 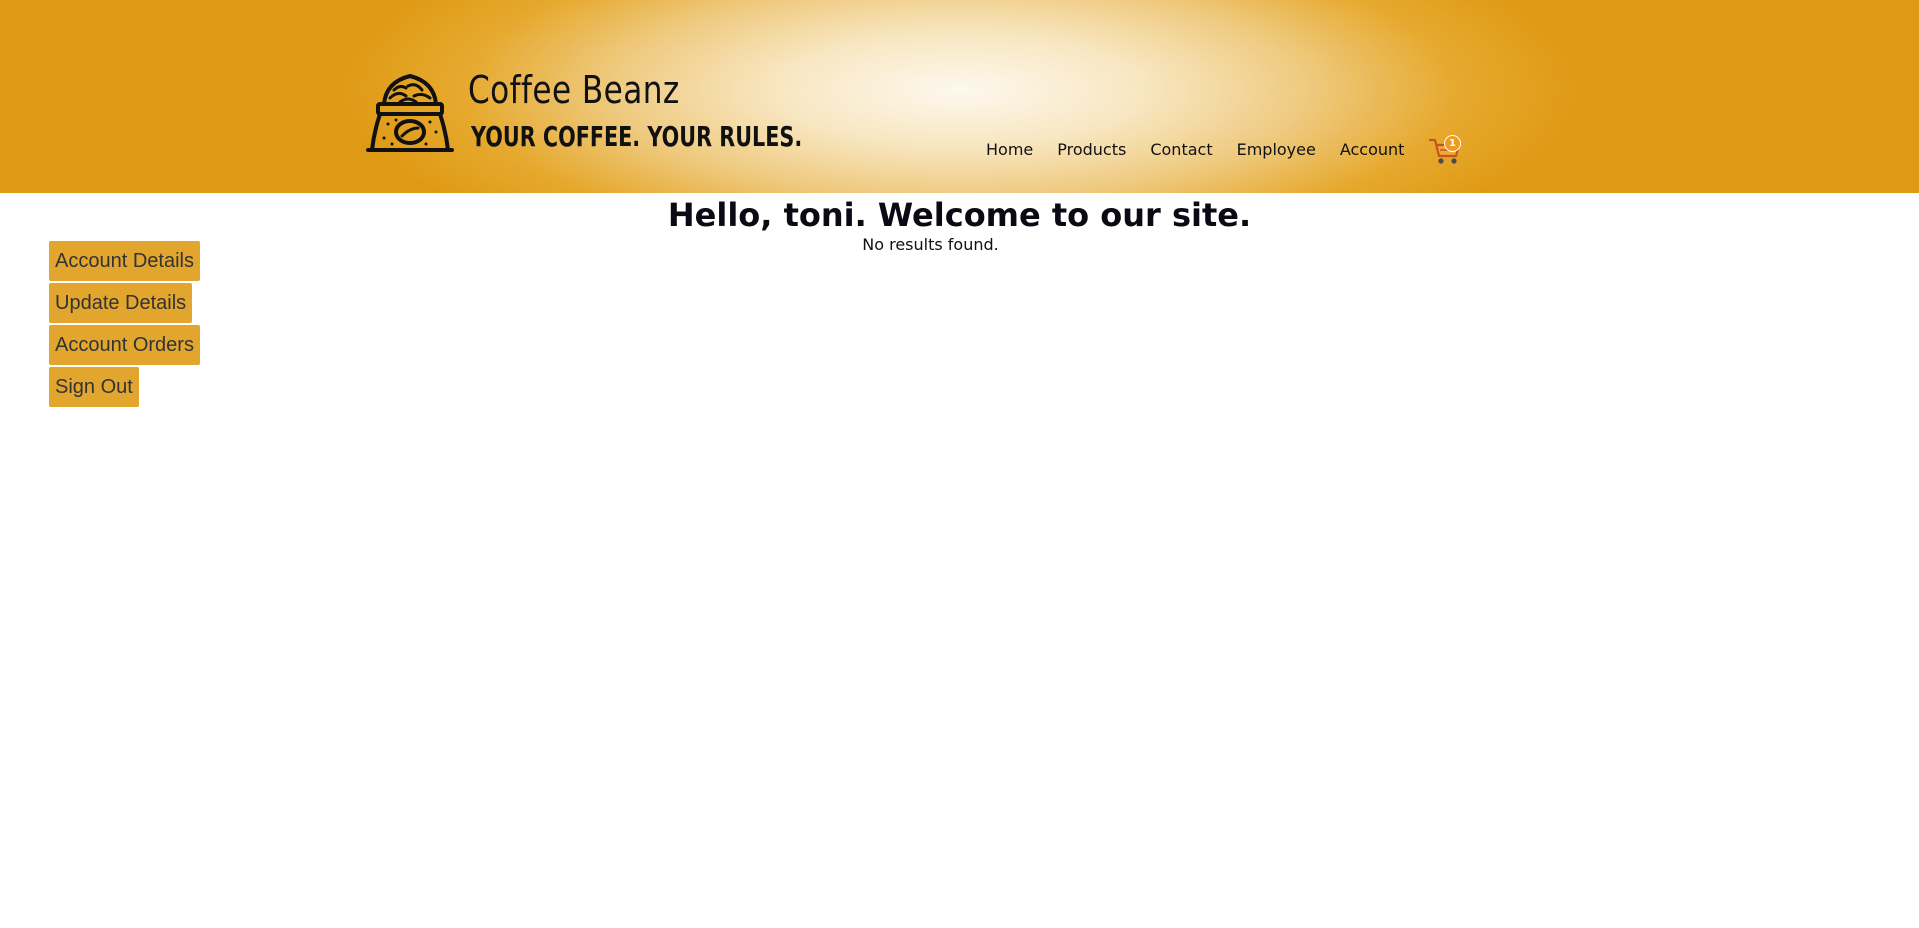 What do you see at coordinates (124, 261) in the screenshot?
I see `account-details-button: Account Details` at bounding box center [124, 261].